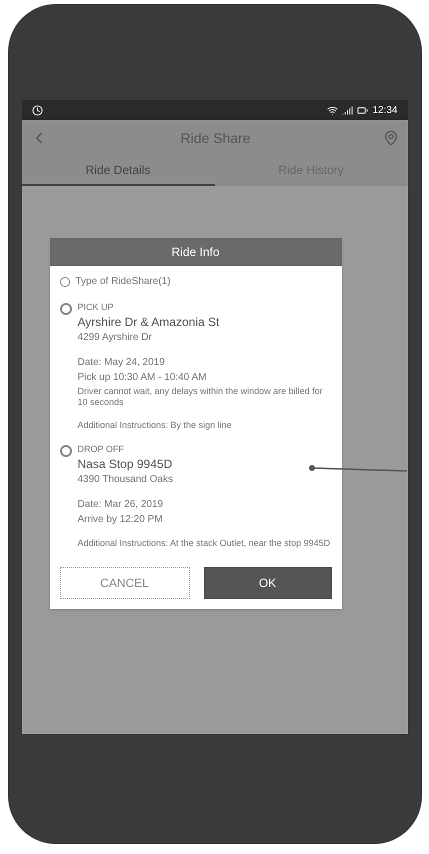  What do you see at coordinates (155, 425) in the screenshot?
I see `stop-instructions: Additional Instructions: By the sign line` at bounding box center [155, 425].